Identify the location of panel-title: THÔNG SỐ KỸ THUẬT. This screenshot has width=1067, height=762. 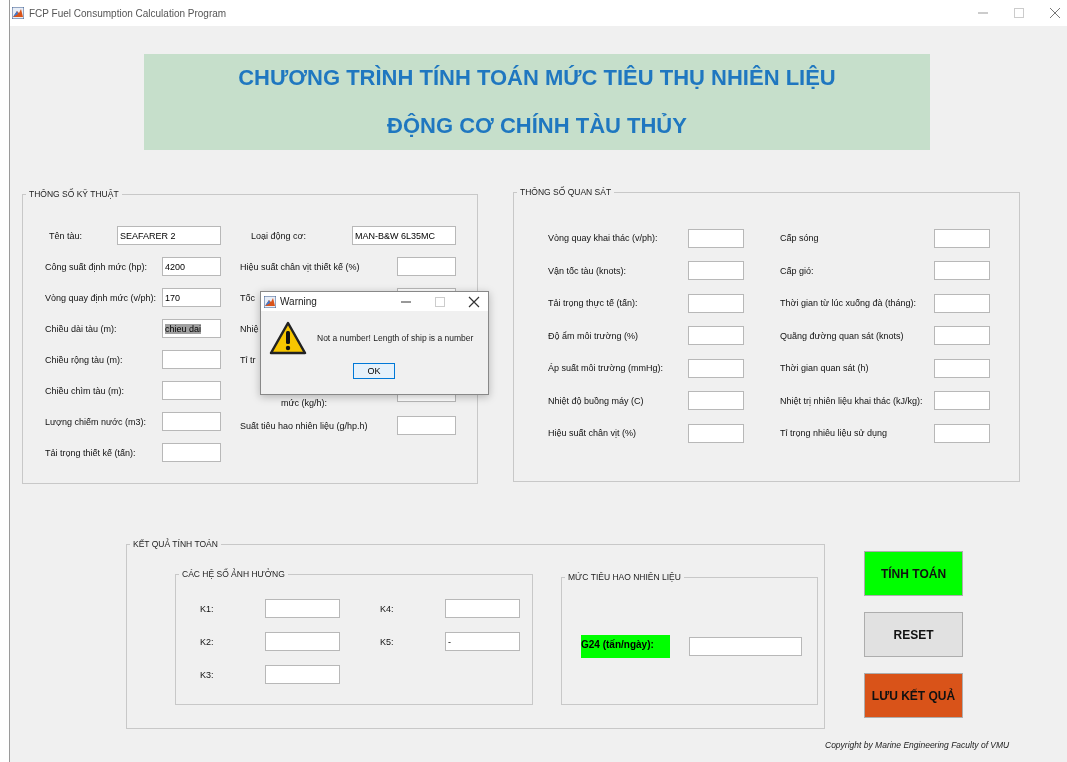
(74, 194).